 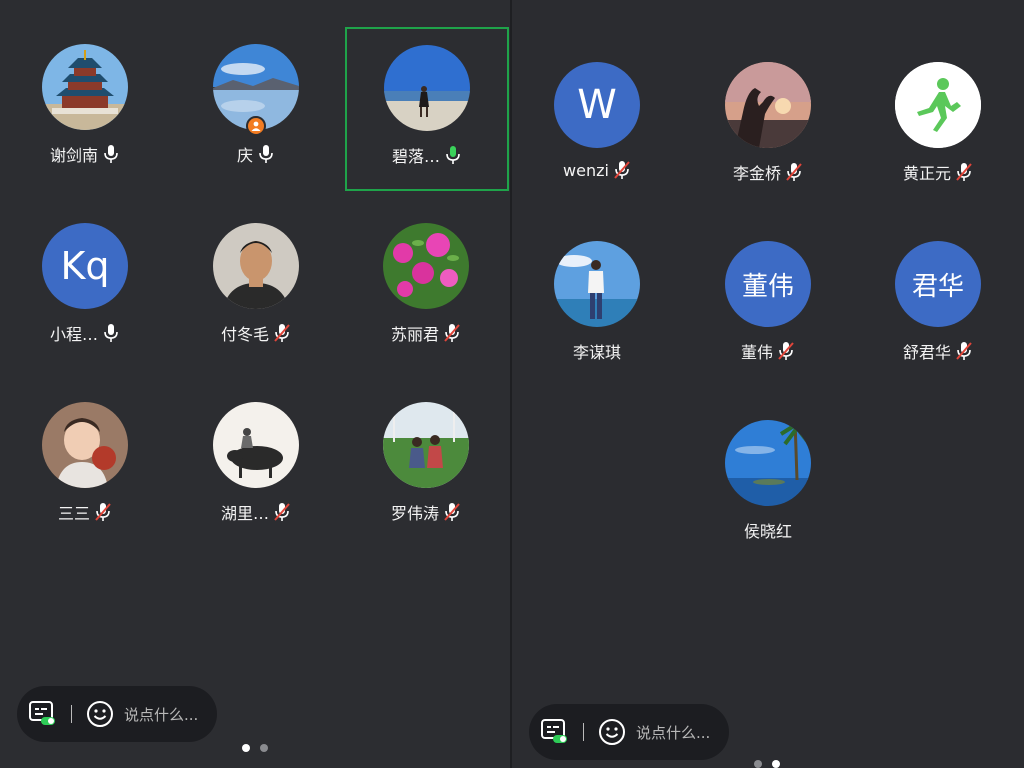 I want to click on portrait-photo, so click(x=256, y=266).